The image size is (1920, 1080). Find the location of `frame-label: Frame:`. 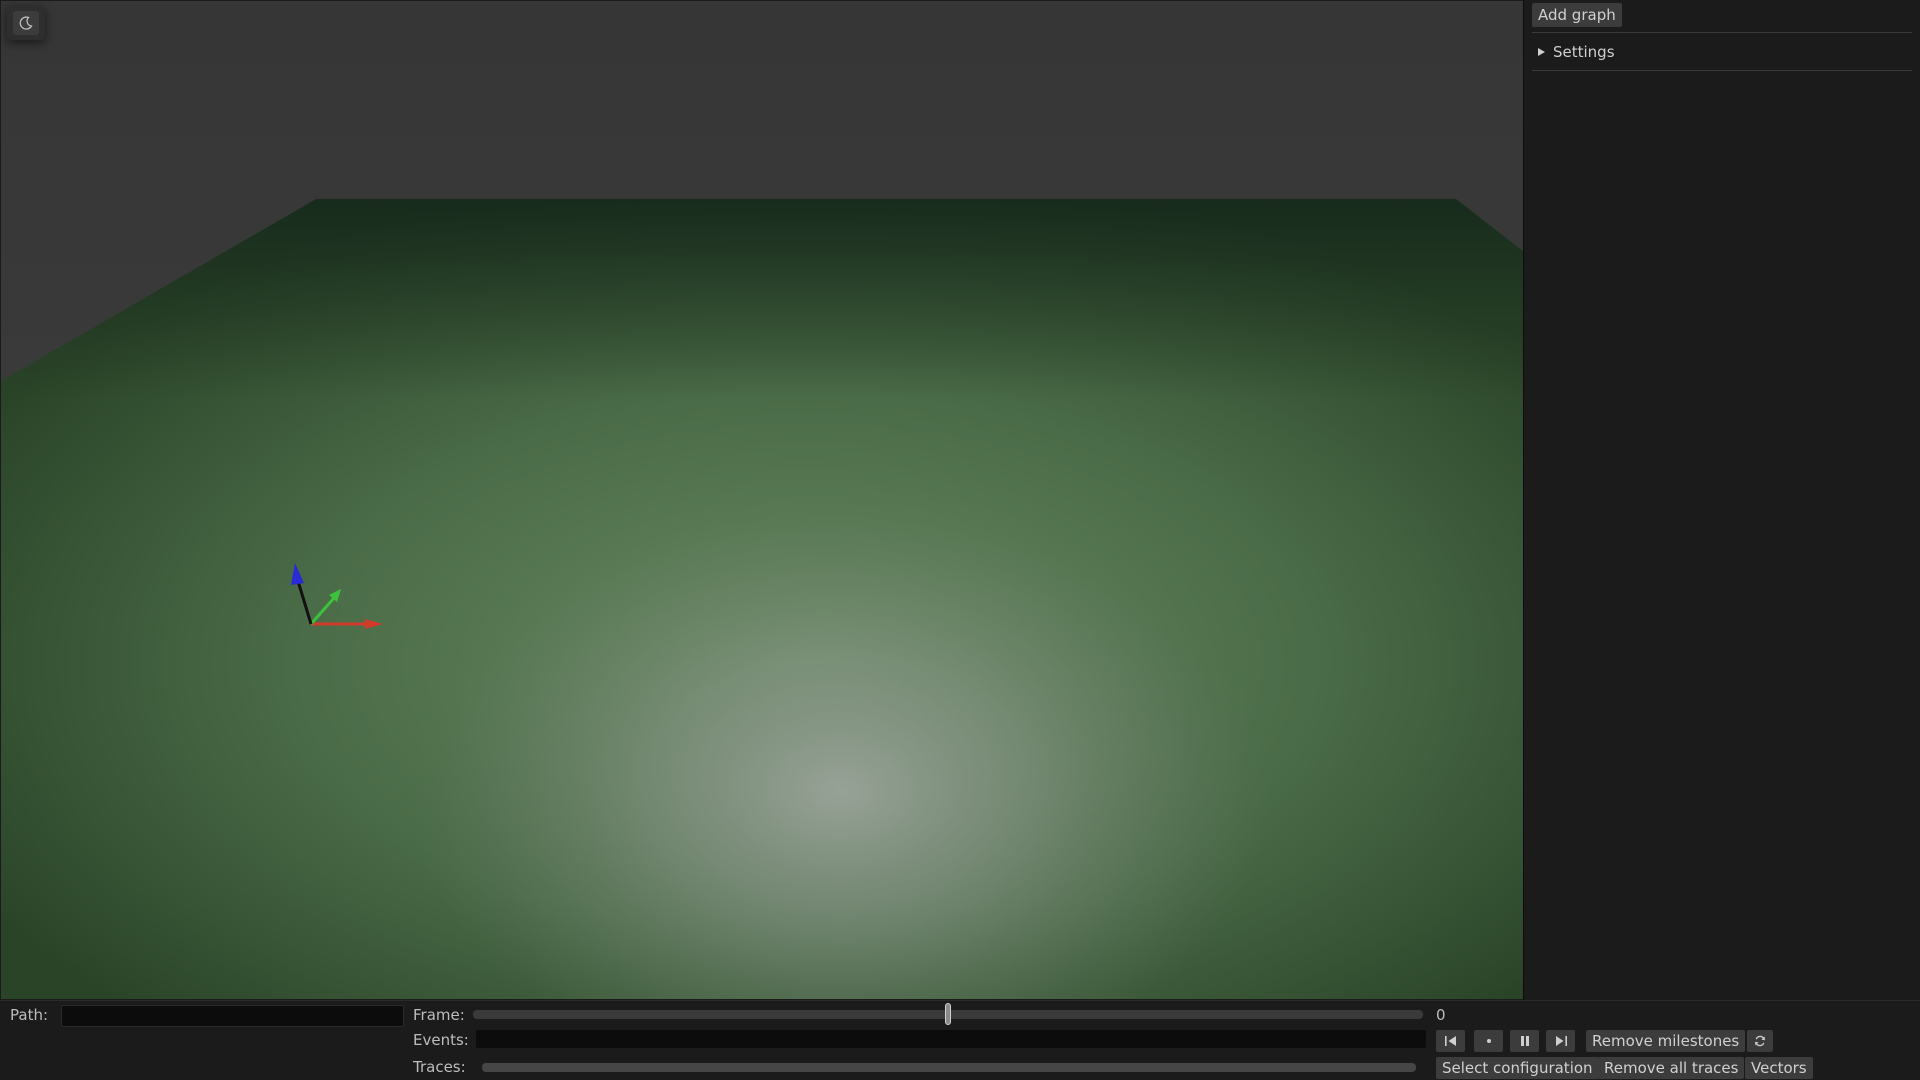

frame-label: Frame: is located at coordinates (439, 1015).